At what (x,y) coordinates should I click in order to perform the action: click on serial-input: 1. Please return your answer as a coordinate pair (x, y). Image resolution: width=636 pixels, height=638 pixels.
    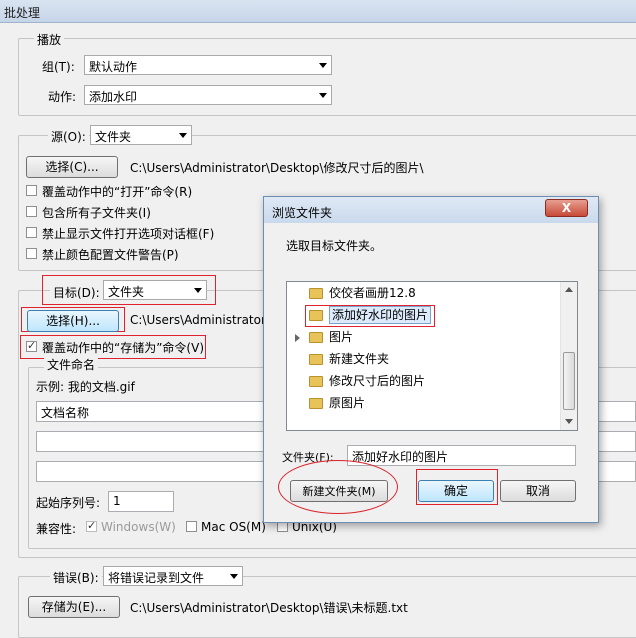
    Looking at the image, I should click on (141, 501).